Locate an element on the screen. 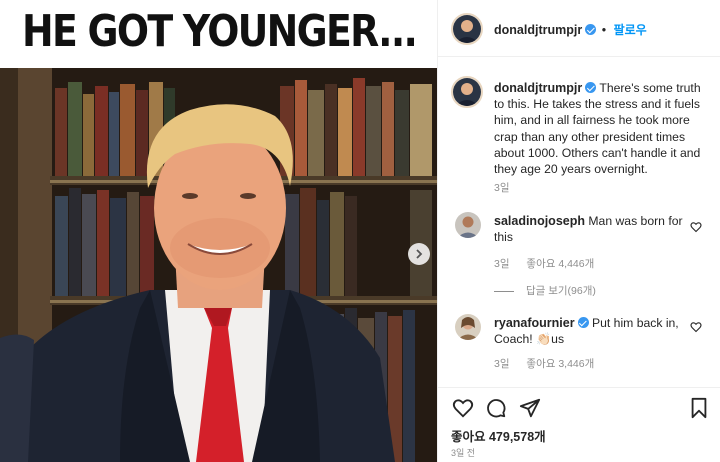  comment-meta: 3일 좋아요 4,446개 is located at coordinates (551, 263).